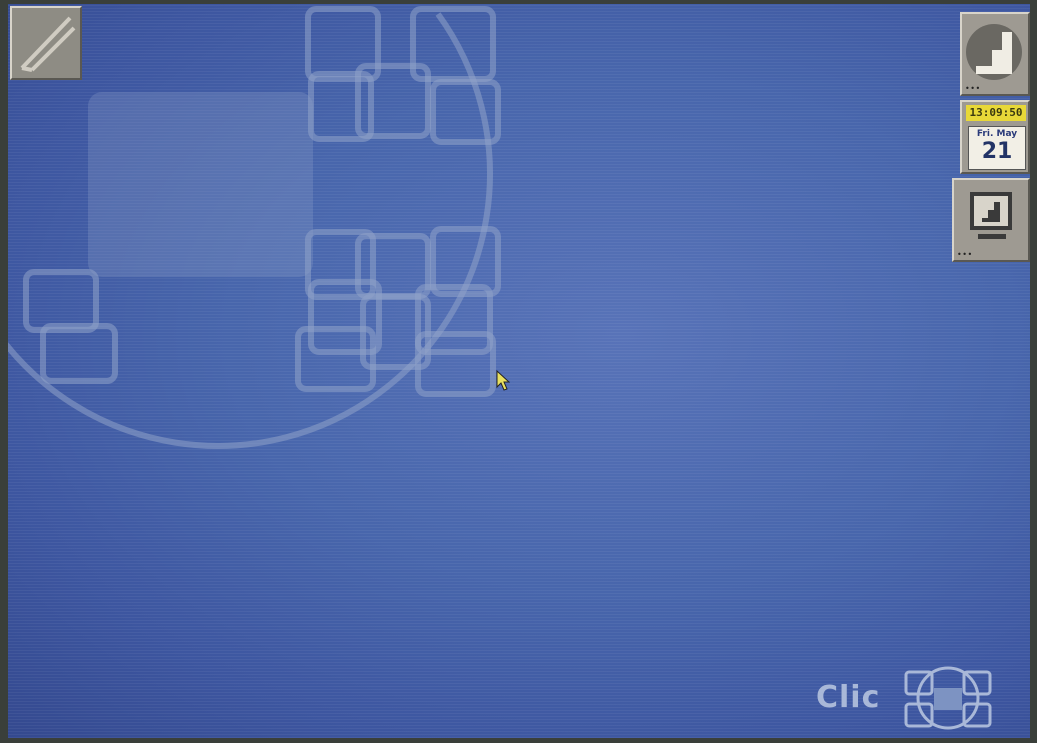  What do you see at coordinates (991, 215) in the screenshot?
I see `monitor-icon` at bounding box center [991, 215].